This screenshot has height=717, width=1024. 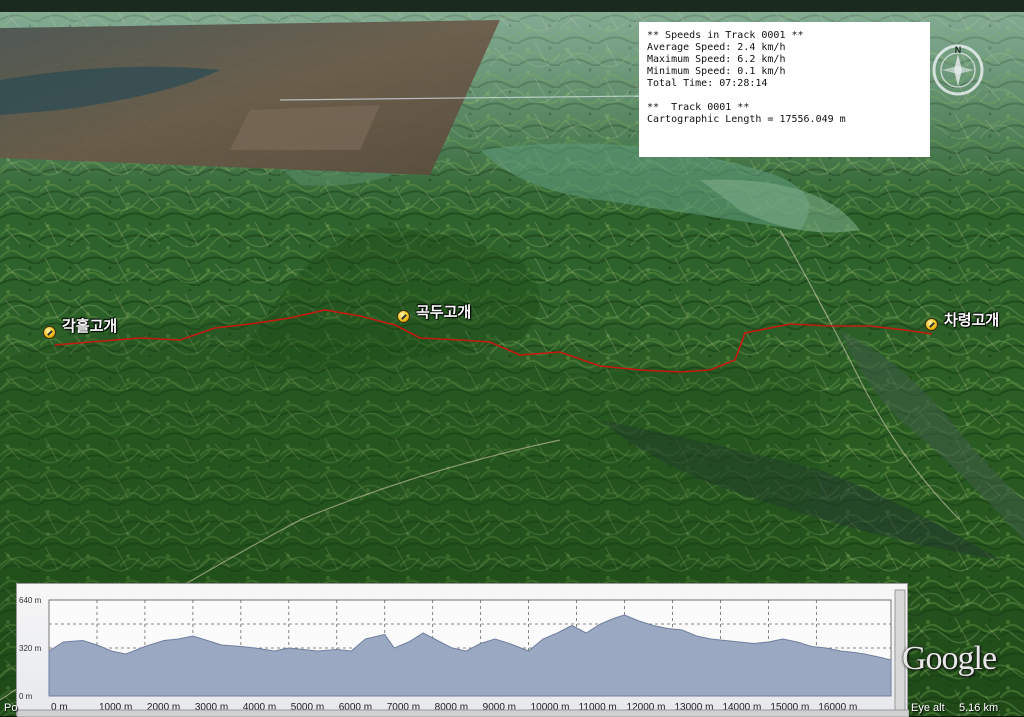 I want to click on info-line, so click(x=784, y=96).